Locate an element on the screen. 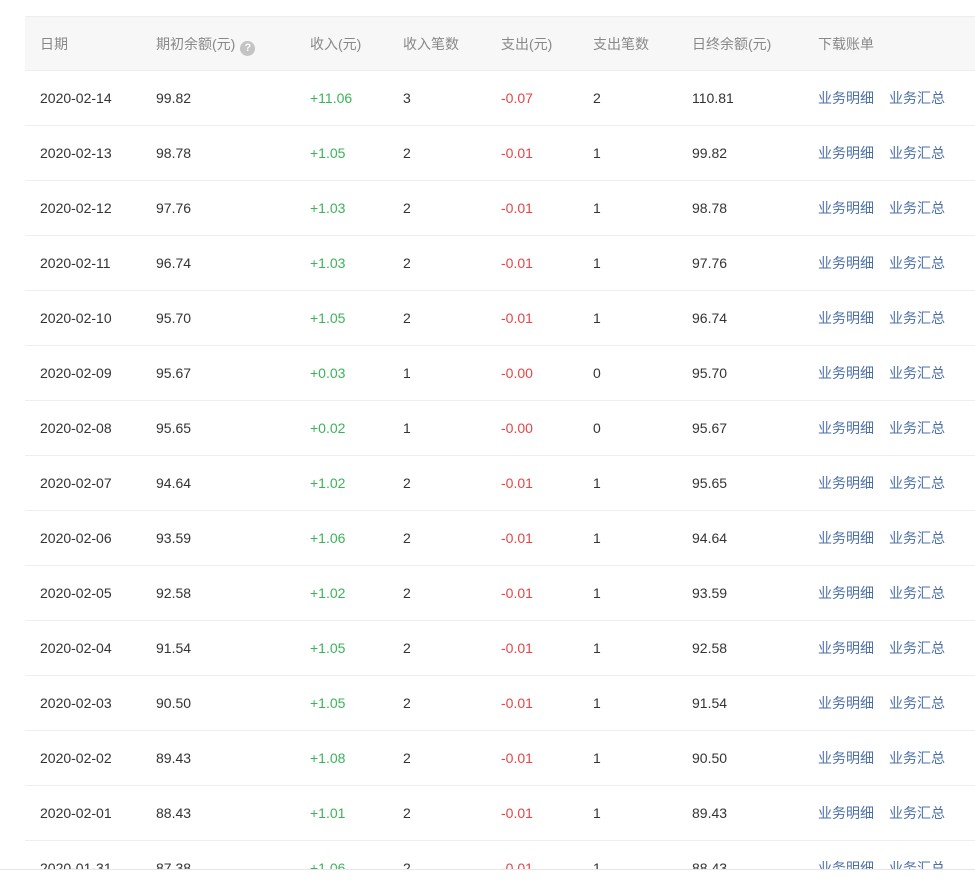 The height and width of the screenshot is (884, 975). cell-date: 2020-02-07 is located at coordinates (76, 483).